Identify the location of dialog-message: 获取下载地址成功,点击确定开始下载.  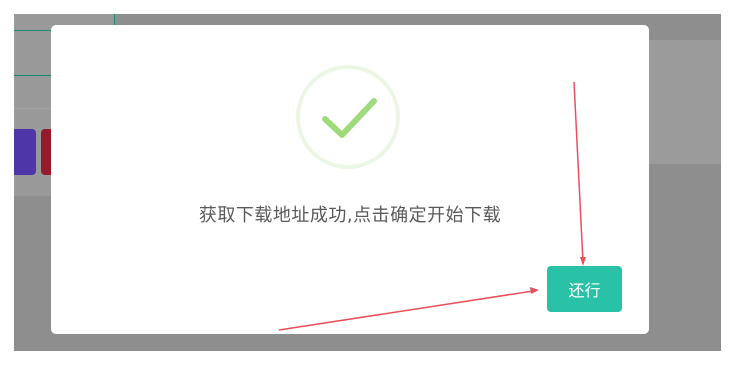
(350, 215).